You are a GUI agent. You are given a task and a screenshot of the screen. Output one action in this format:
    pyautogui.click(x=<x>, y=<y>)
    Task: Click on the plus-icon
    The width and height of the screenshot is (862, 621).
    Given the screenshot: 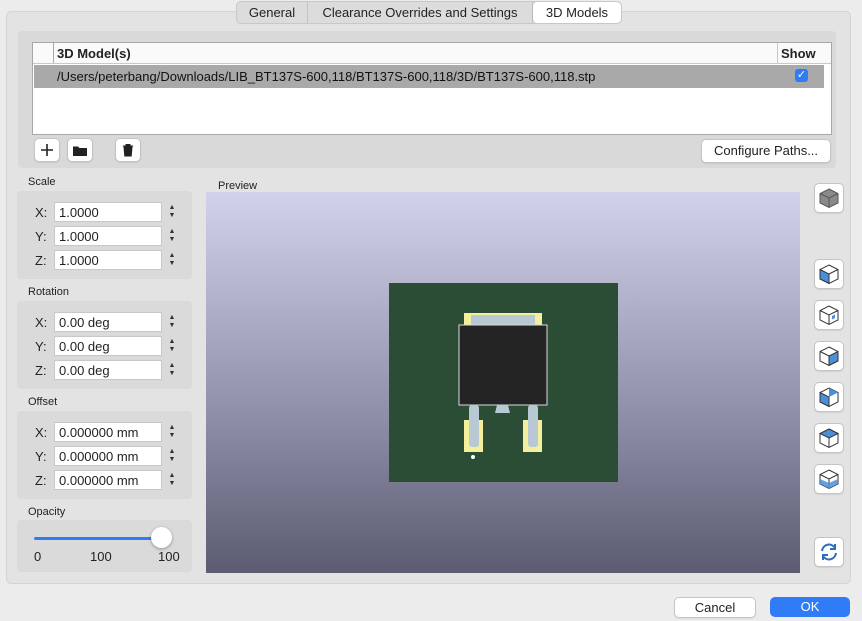 What is the action you would take?
    pyautogui.click(x=47, y=150)
    